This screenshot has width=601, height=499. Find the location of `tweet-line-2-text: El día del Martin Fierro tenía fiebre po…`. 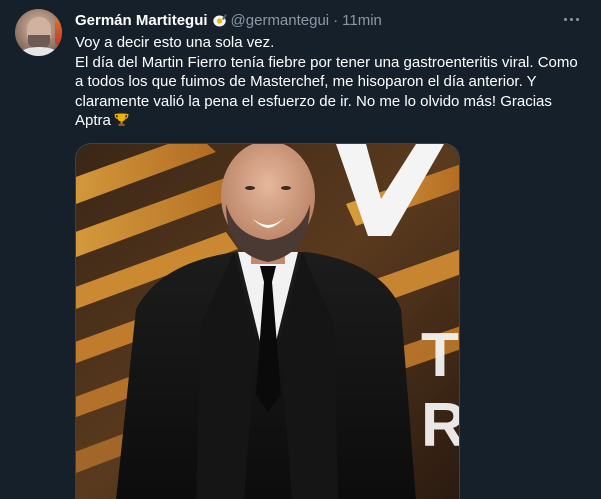

tweet-line-2-text: El día del Martin Fierro tenía fiebre po… is located at coordinates (326, 91).